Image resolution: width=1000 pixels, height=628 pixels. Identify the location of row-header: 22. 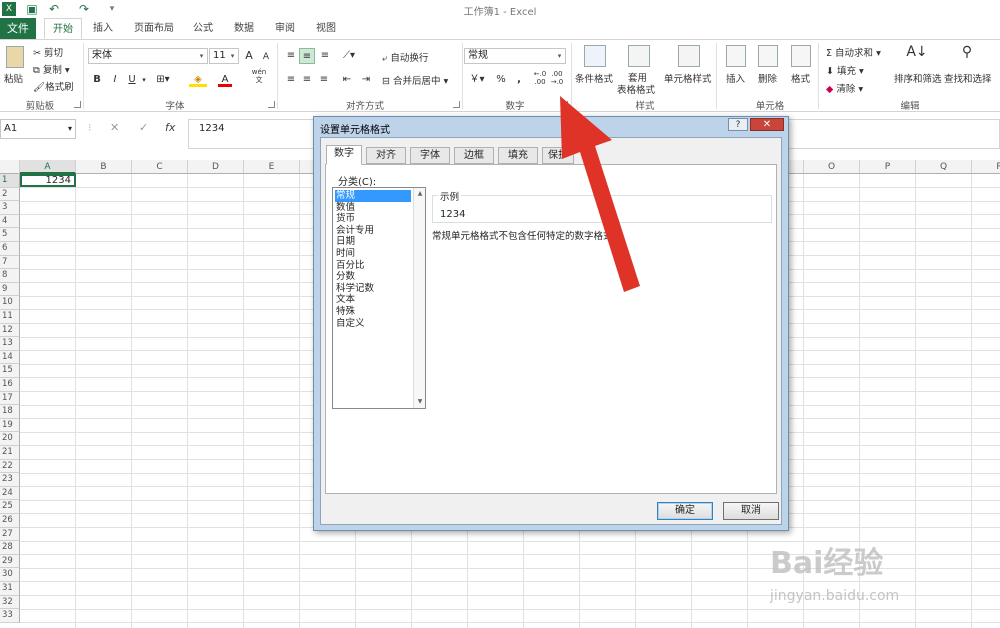
(10, 466).